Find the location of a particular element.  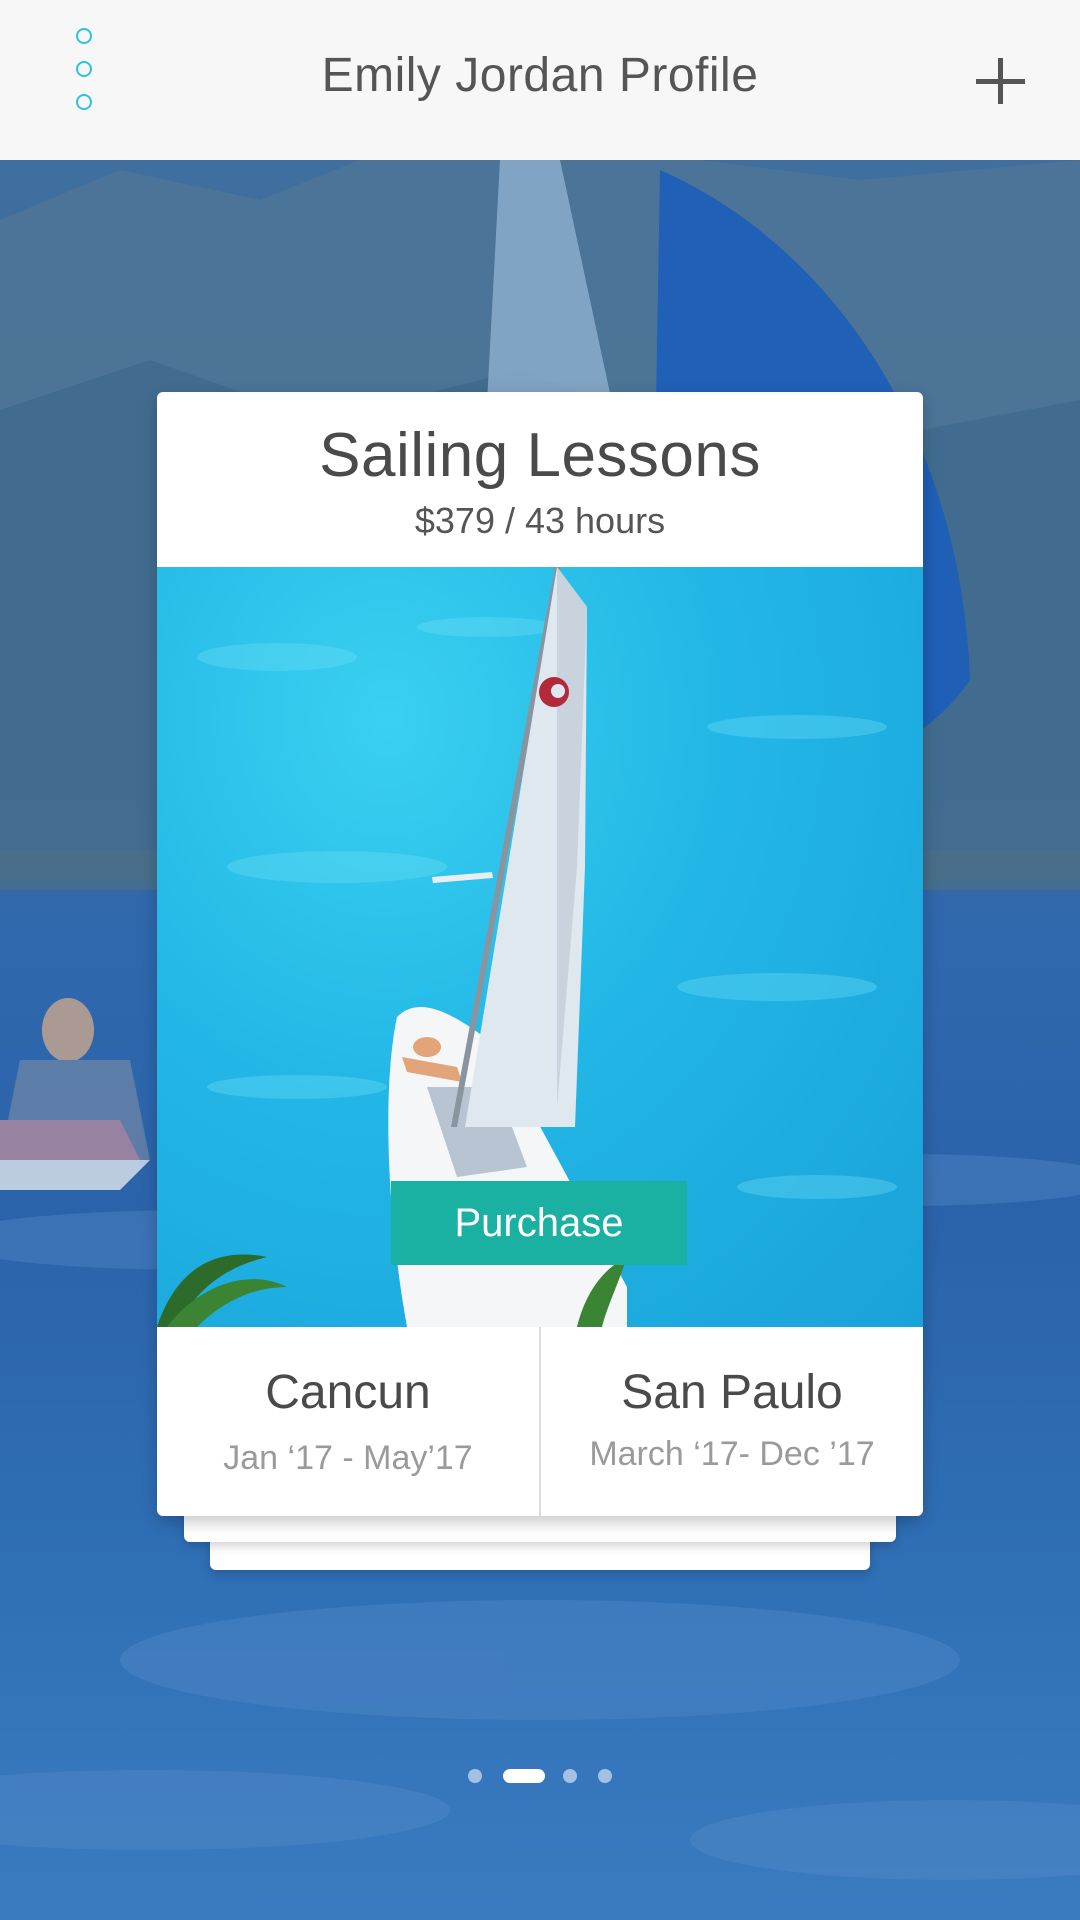

location-cancun: Cancun Jan ‘17 - May’17 is located at coordinates (349, 1421).